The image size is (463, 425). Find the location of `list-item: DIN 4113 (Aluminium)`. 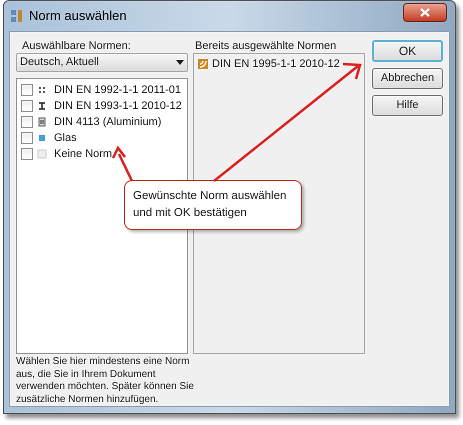

list-item: DIN 4113 (Aluminium) is located at coordinates (108, 122).